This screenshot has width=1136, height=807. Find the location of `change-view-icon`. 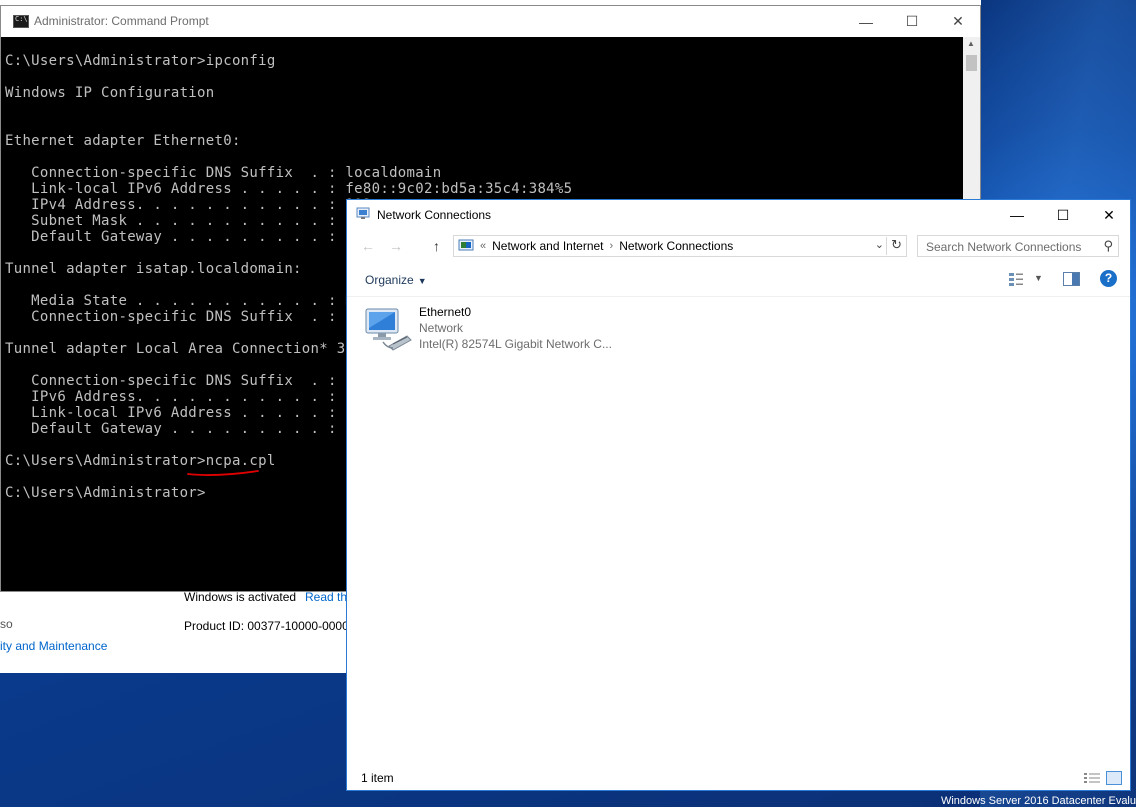

change-view-icon is located at coordinates (1016, 279).